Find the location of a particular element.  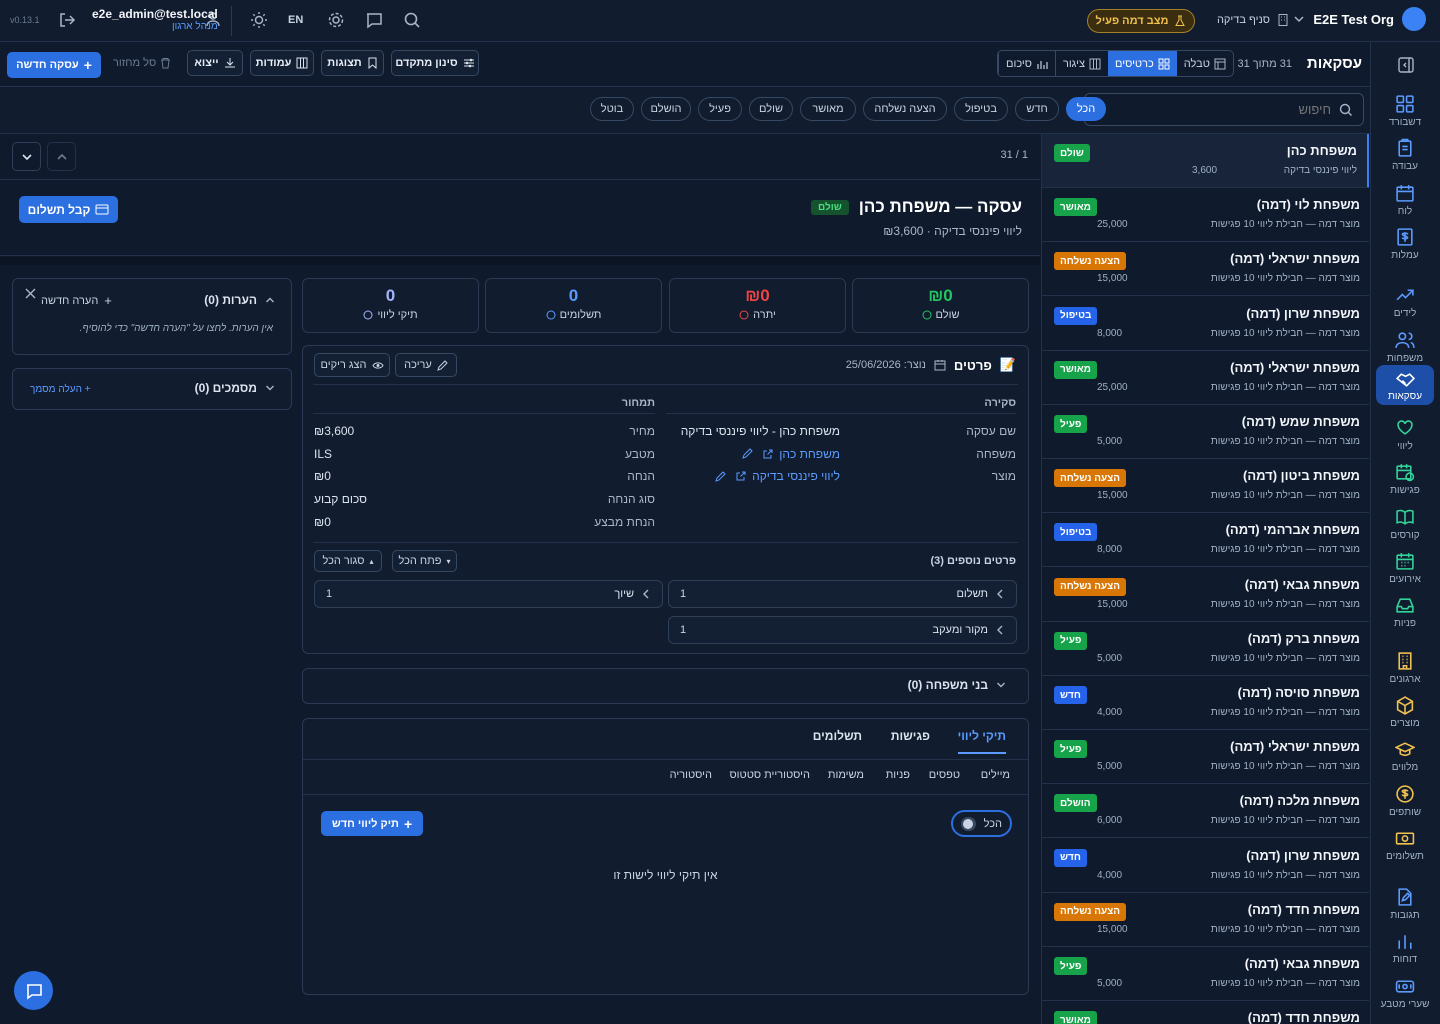

sidebar-item-20: שערי מטבע is located at coordinates (1405, 993).